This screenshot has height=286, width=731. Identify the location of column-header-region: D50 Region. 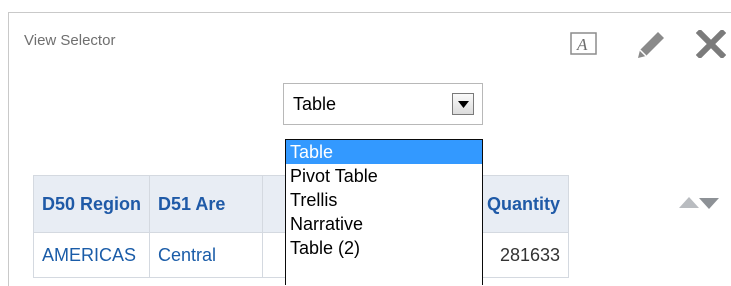
(91, 204).